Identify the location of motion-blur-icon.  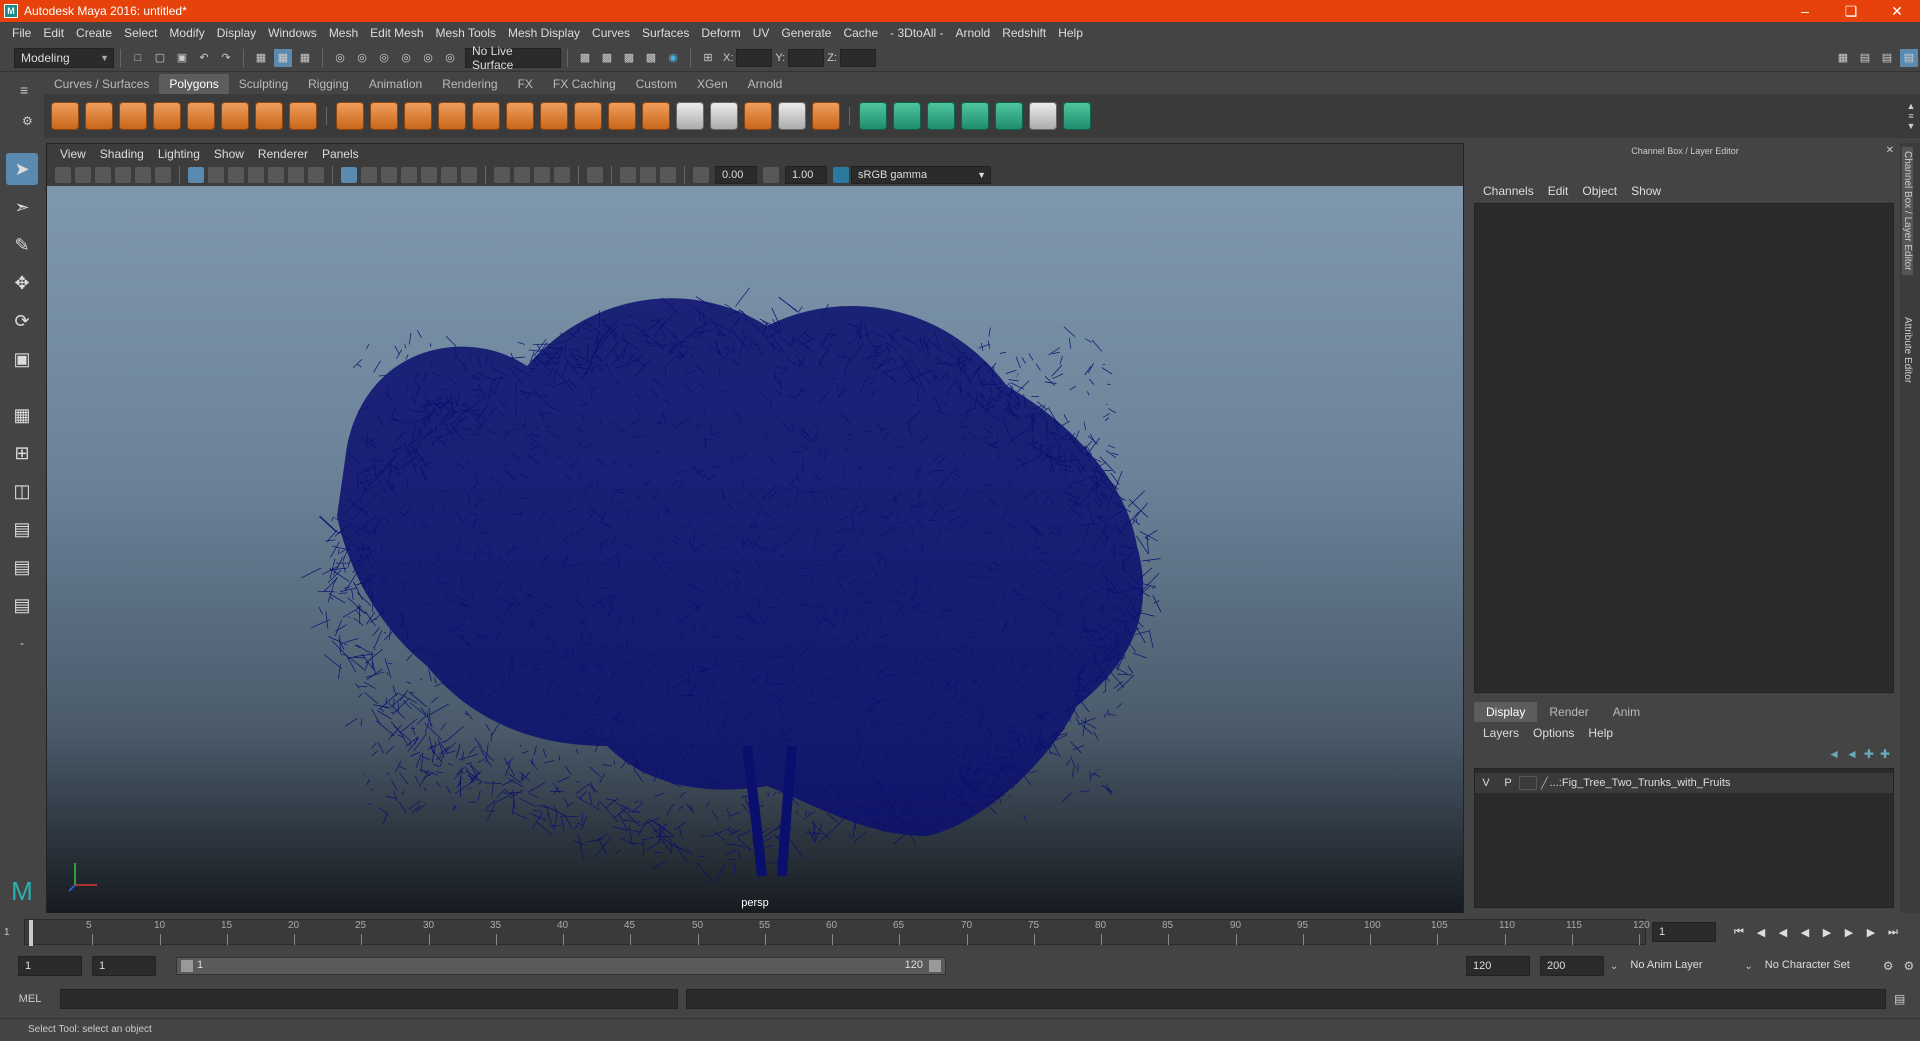
(522, 175).